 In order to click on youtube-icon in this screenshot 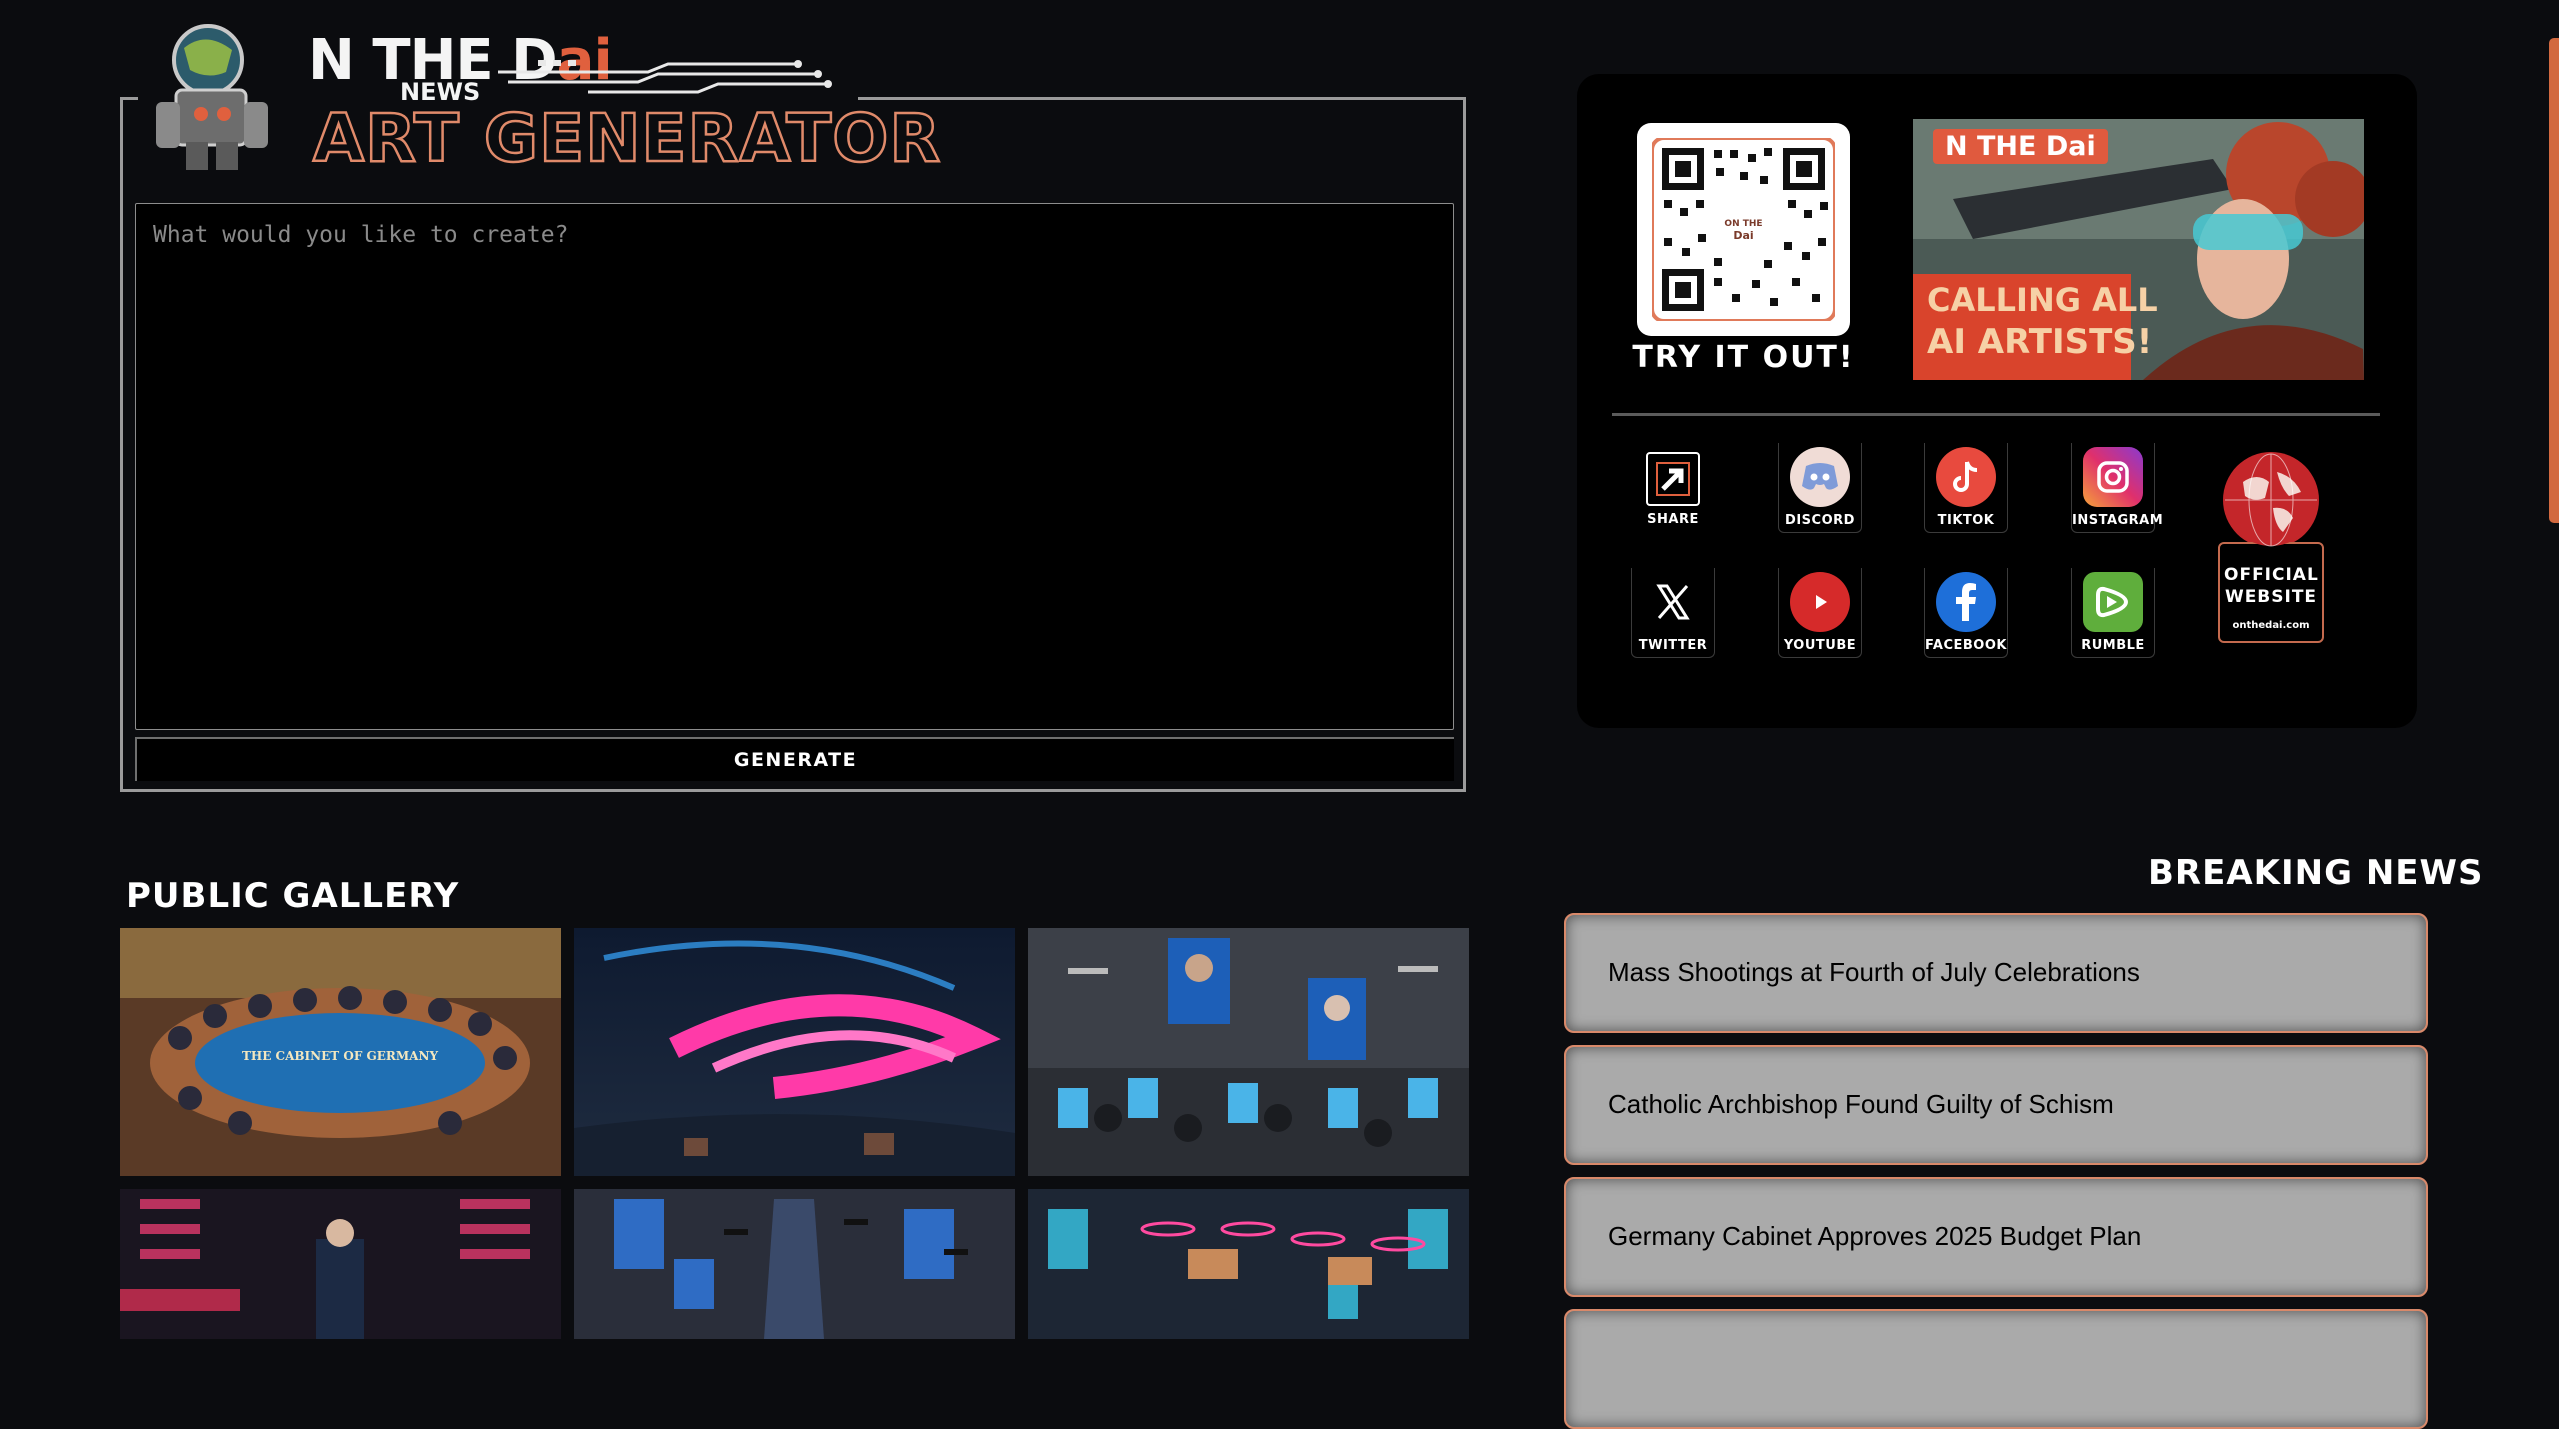, I will do `click(1820, 602)`.